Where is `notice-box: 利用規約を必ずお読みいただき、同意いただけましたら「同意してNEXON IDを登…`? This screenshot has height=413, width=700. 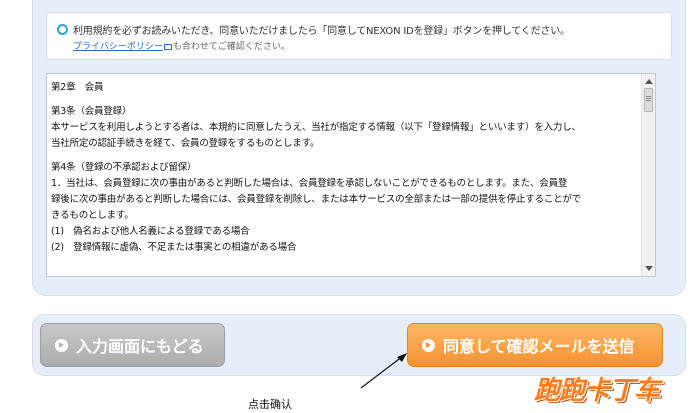 notice-box: 利用規約を必ずお読みいただき、同意いただけましたら「同意してNEXON IDを登… is located at coordinates (359, 36).